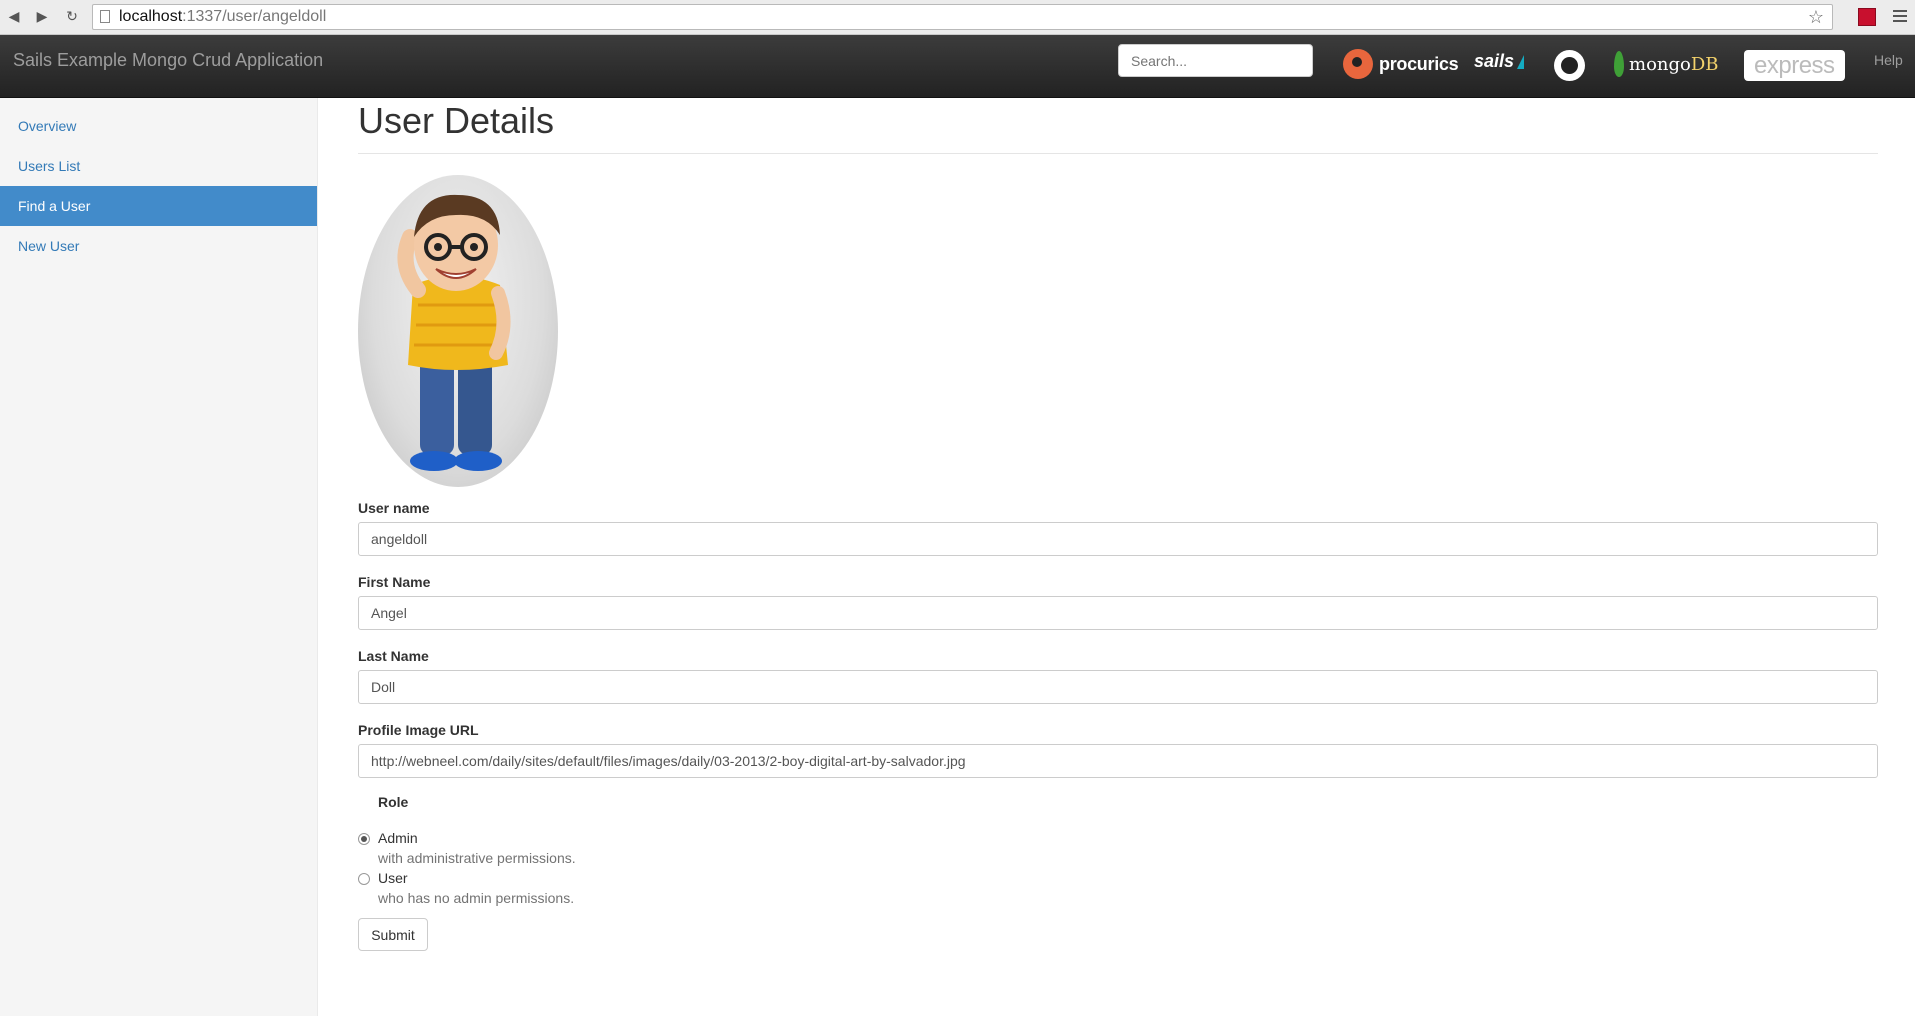  Describe the element at coordinates (72, 16) in the screenshot. I see `reload-icon: ↻` at that location.